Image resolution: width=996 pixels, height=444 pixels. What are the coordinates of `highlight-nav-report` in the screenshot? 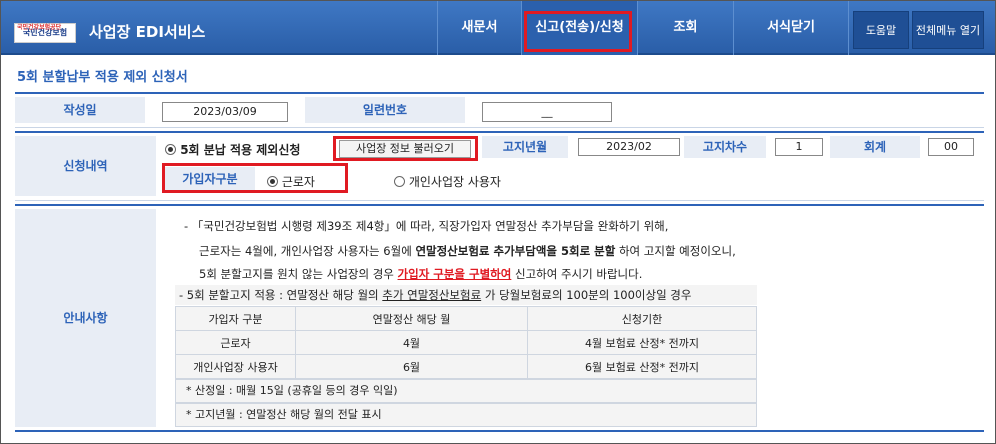 It's located at (578, 31).